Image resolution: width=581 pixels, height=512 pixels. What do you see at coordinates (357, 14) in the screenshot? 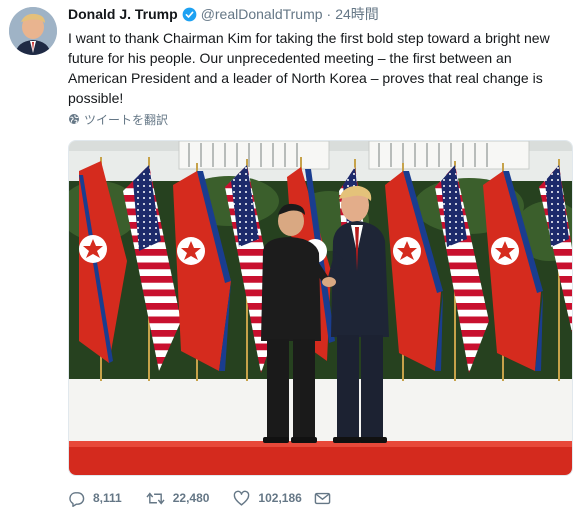
I see `tweet-timestamp: 24時間` at bounding box center [357, 14].